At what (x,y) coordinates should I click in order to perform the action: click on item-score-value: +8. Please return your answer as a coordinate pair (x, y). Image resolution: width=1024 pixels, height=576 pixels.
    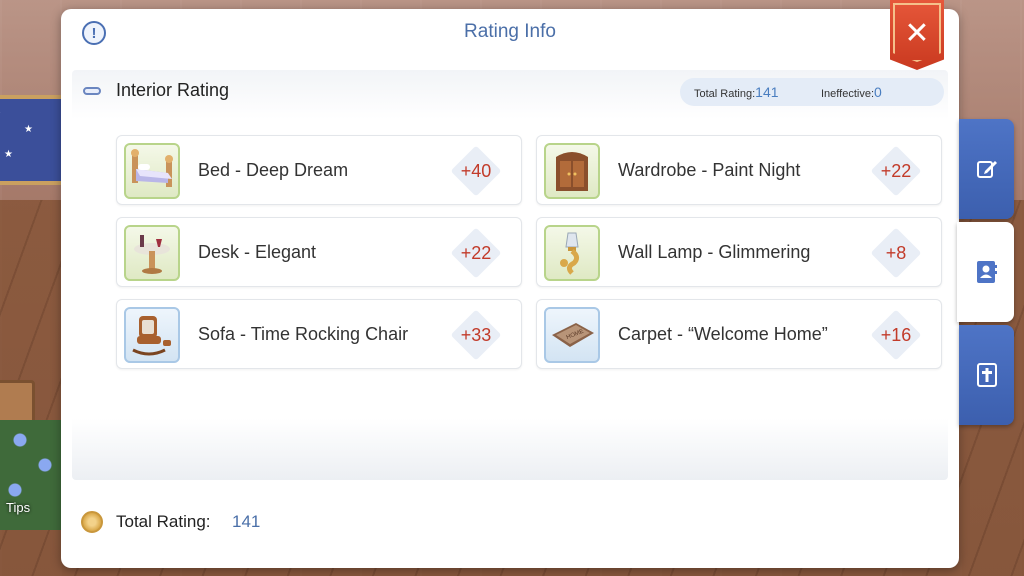
    Looking at the image, I should click on (896, 252).